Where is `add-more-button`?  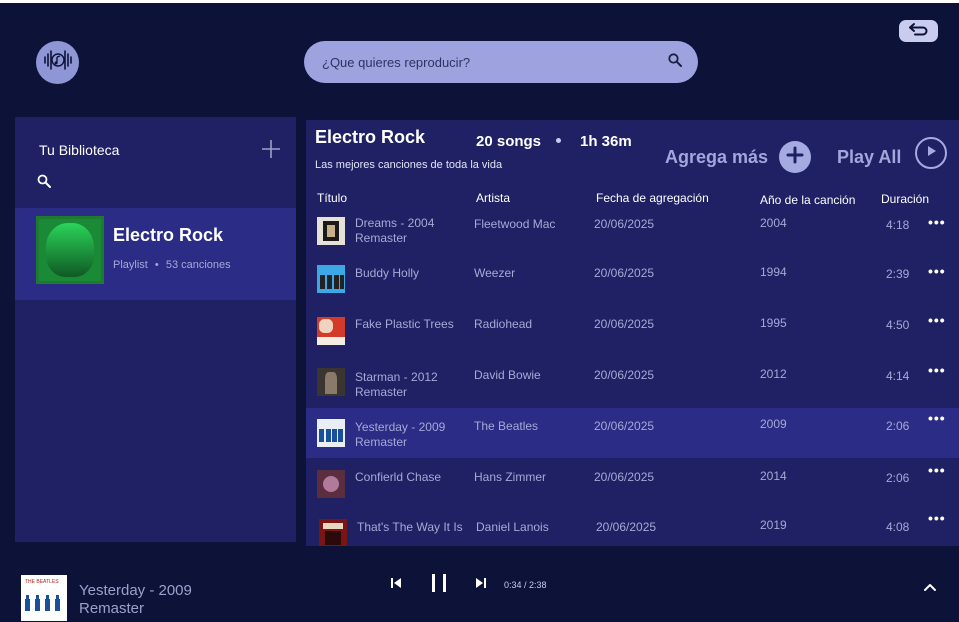
add-more-button is located at coordinates (795, 157).